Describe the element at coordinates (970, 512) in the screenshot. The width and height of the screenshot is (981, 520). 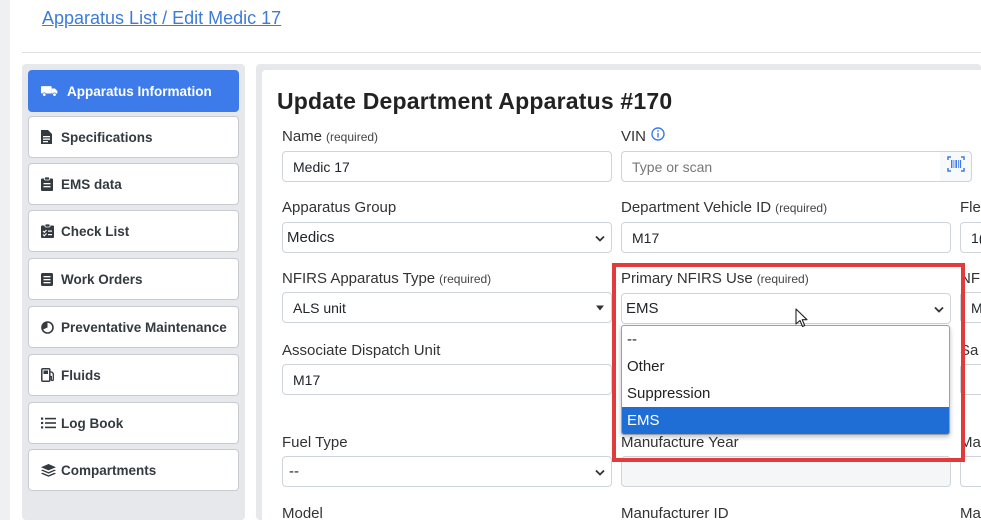
I see `ma2-label-partial: Ma` at that location.